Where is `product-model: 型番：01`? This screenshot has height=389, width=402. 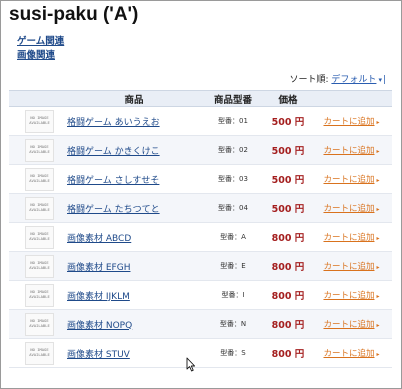
product-model: 型番：01 is located at coordinates (233, 121).